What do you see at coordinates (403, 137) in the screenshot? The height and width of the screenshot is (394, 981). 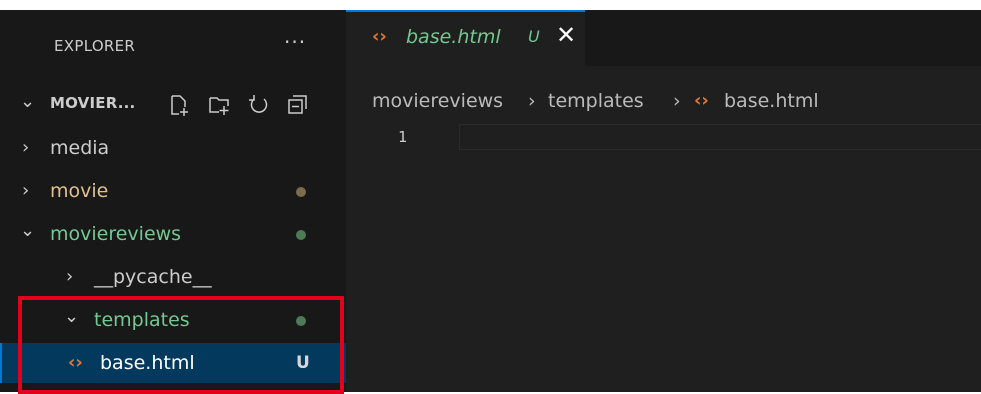 I see `line-number: 1` at bounding box center [403, 137].